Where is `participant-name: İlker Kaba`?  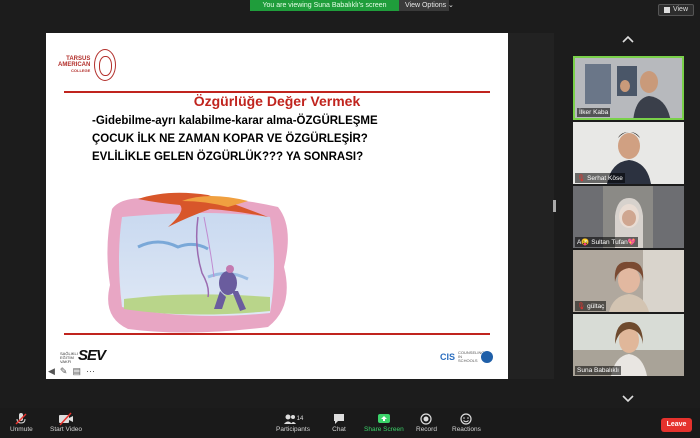 participant-name: İlker Kaba is located at coordinates (594, 112).